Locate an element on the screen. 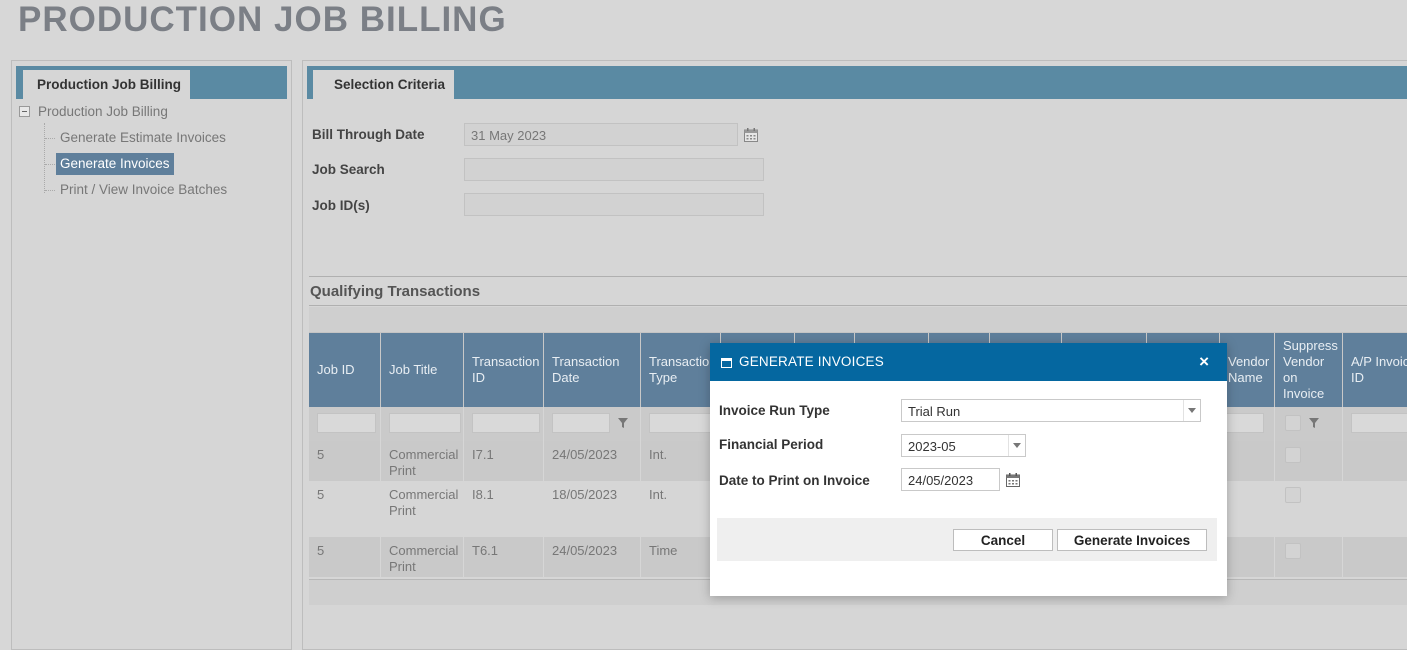 This screenshot has width=1407, height=650. col-header-transaction-type: Transaction Type is located at coordinates (681, 370).